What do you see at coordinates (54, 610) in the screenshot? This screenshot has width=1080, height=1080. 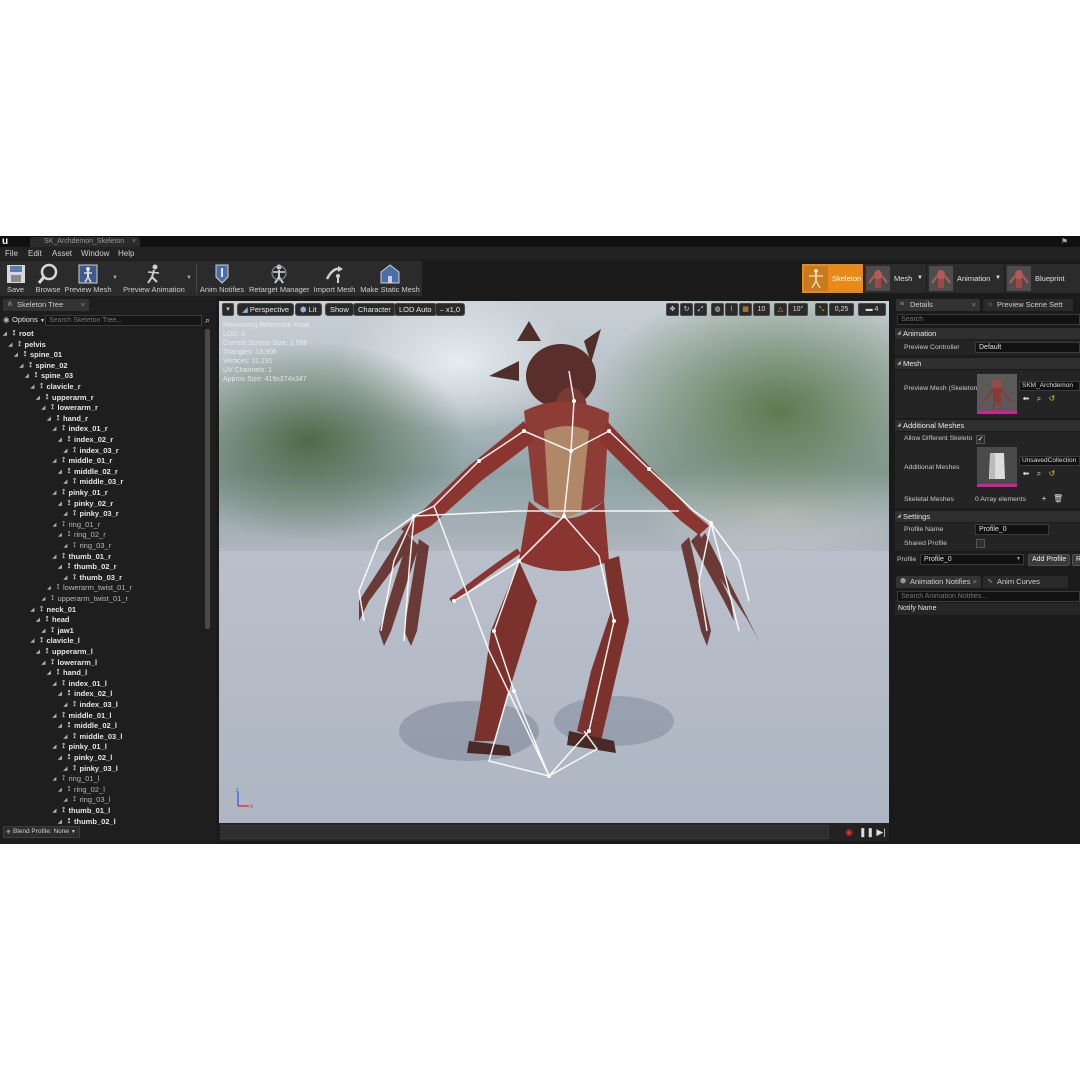 I see `bone-row: ◢ ⟟ neck_01` at bounding box center [54, 610].